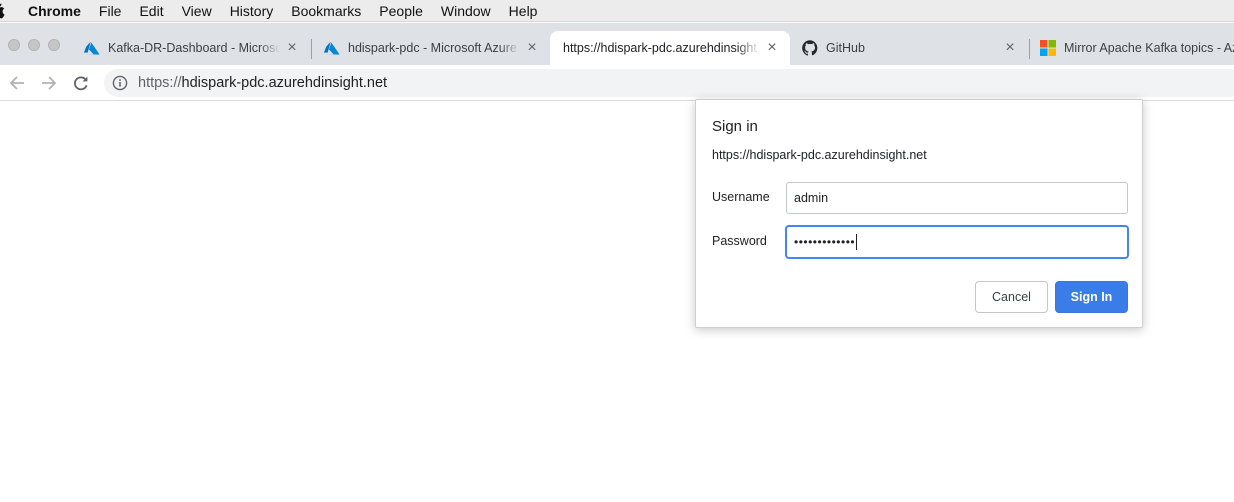 The image size is (1234, 502). I want to click on reload-icon, so click(81, 83).